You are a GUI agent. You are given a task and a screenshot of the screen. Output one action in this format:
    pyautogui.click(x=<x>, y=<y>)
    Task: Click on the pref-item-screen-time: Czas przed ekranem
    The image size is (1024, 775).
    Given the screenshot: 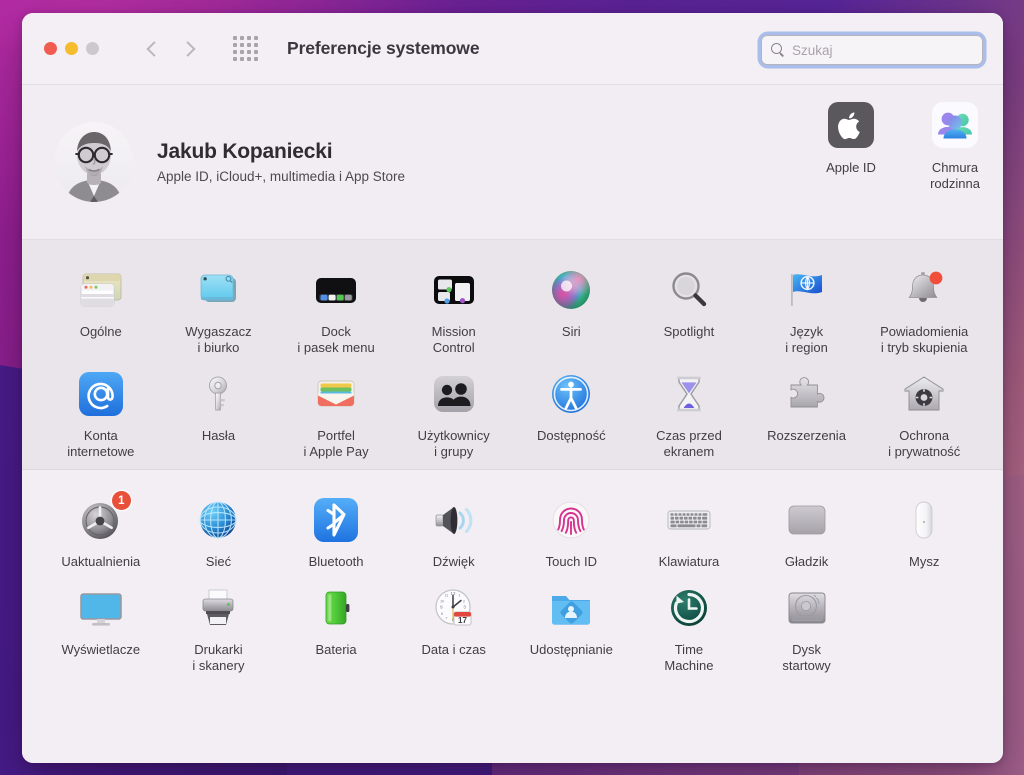 What is the action you would take?
    pyautogui.click(x=689, y=412)
    